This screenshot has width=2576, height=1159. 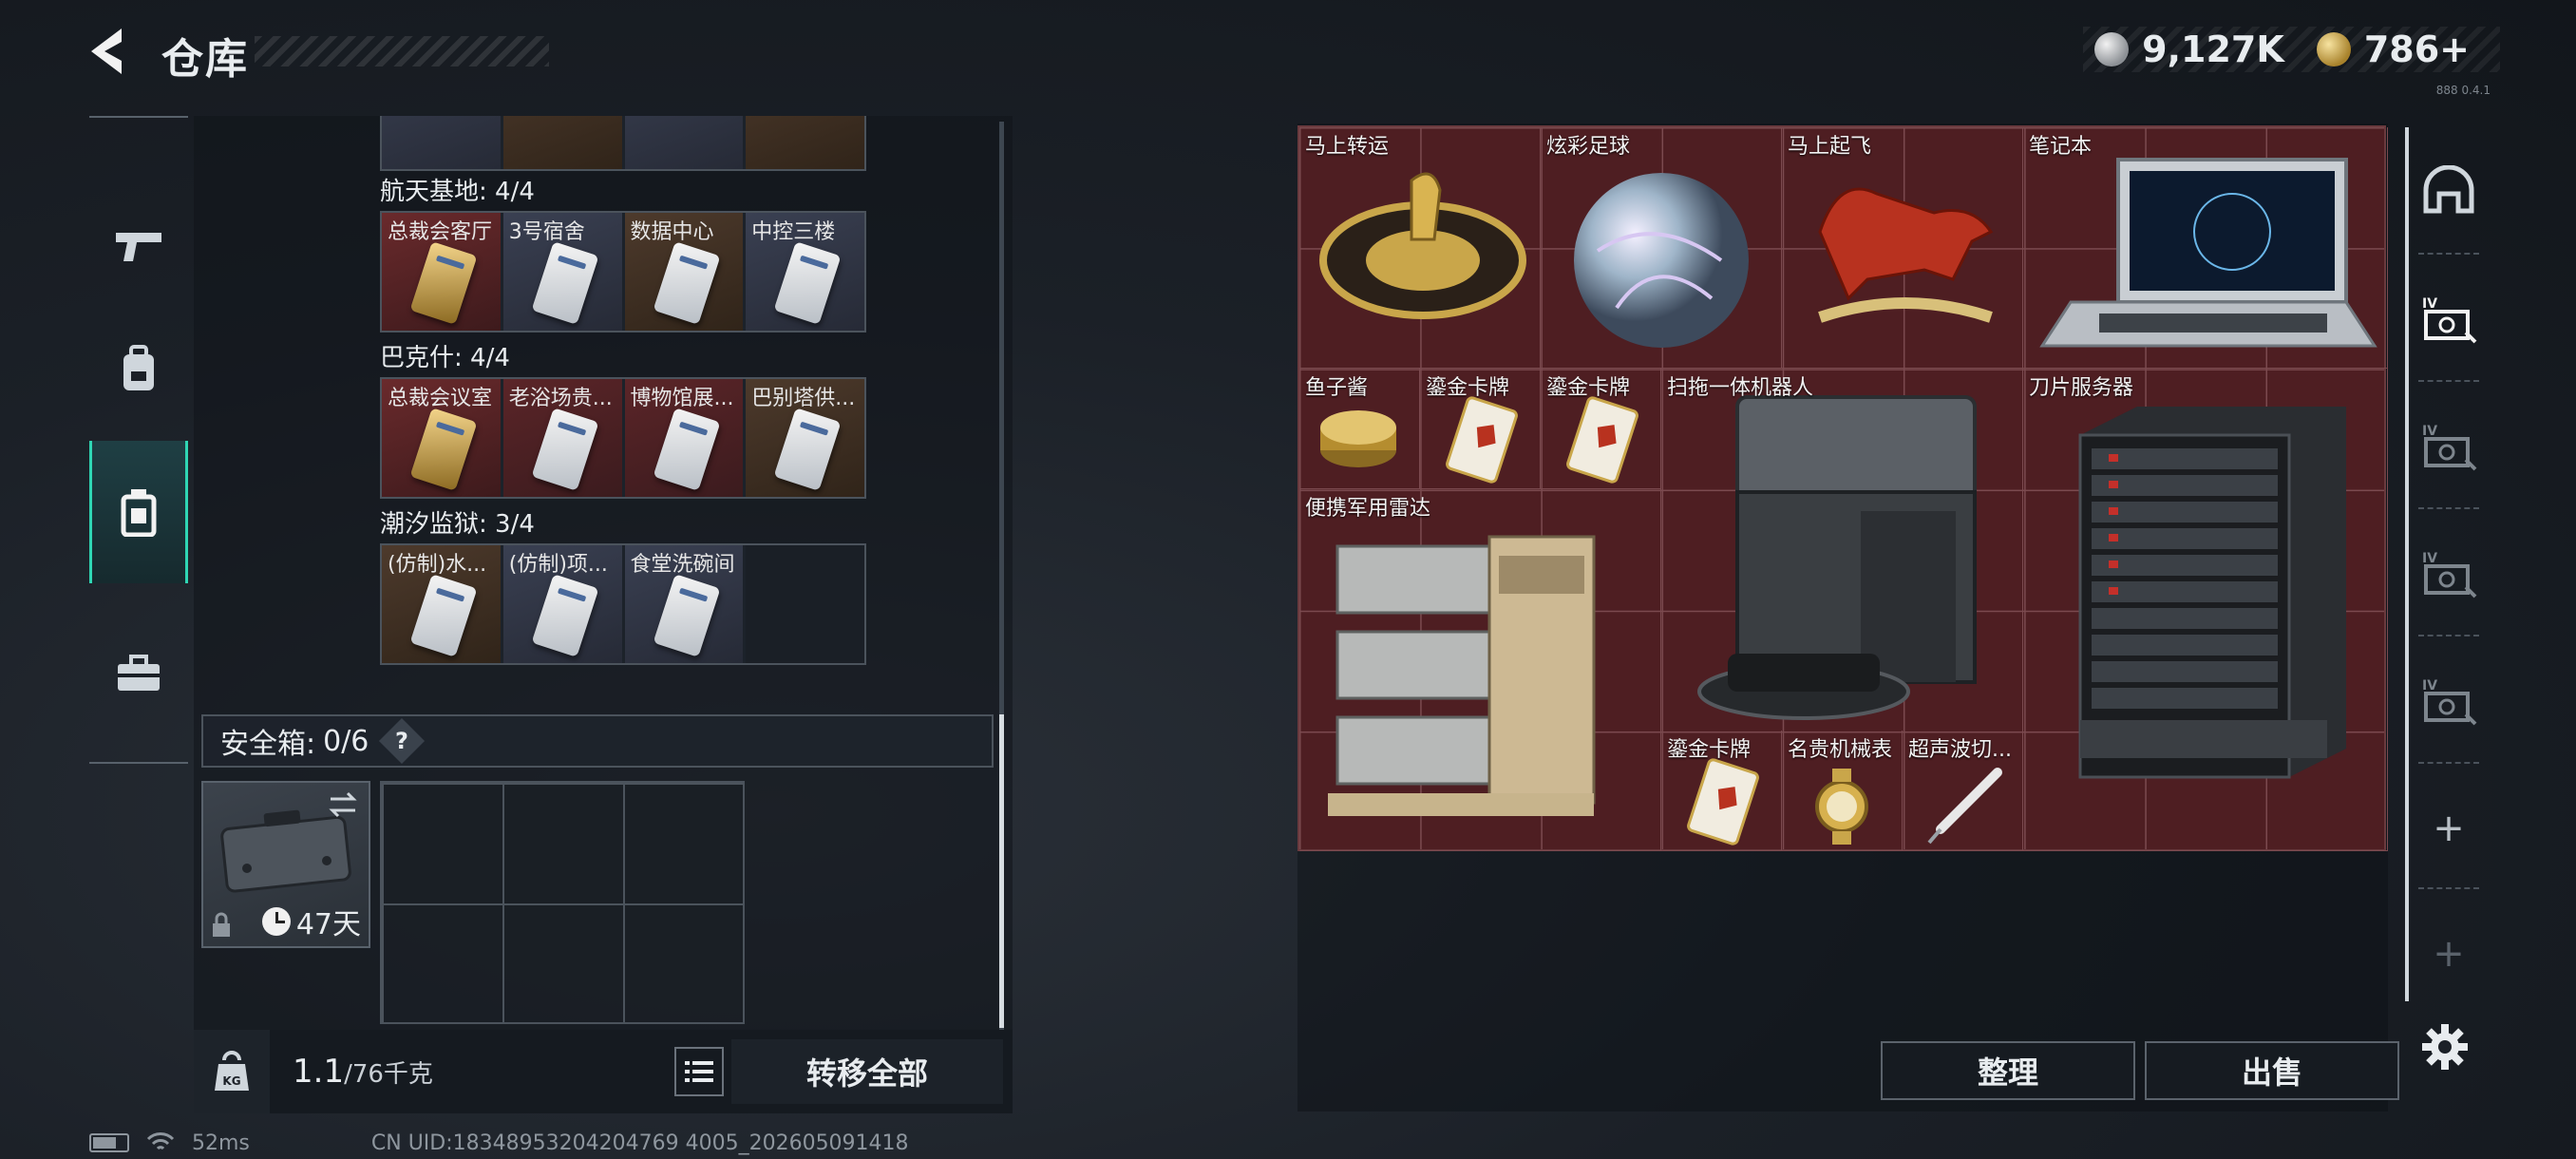 What do you see at coordinates (805, 272) in the screenshot?
I see `key-card: 中控三楼` at bounding box center [805, 272].